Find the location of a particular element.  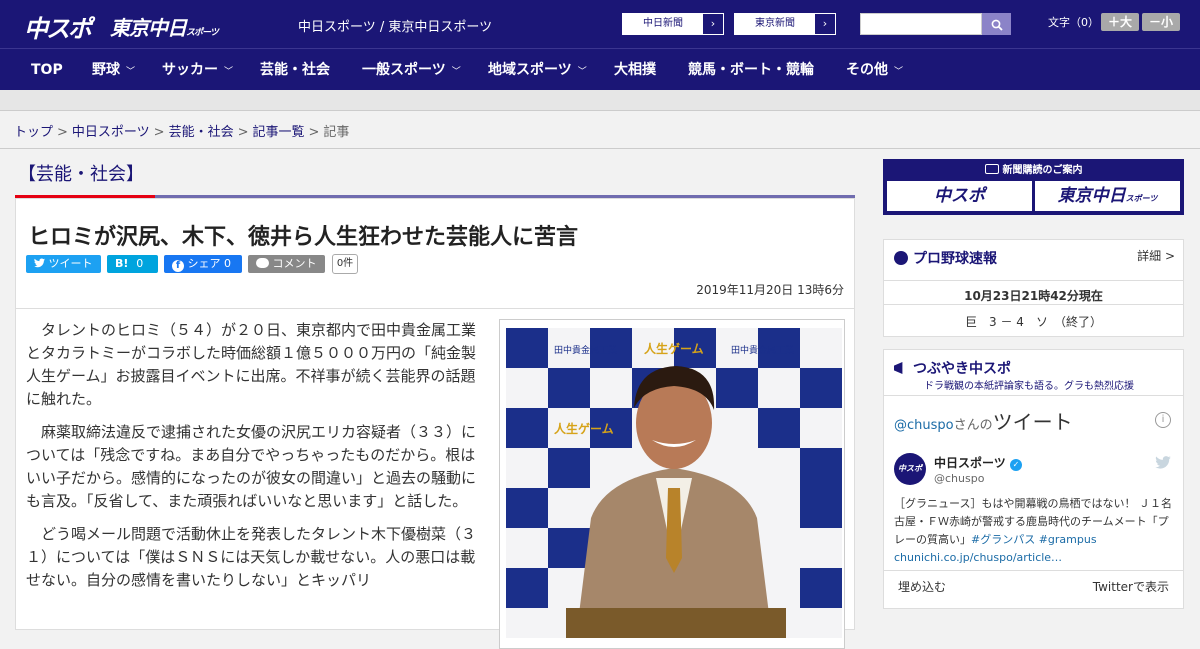

baseball-scores-title: プロ野球速報 is located at coordinates (945, 258).